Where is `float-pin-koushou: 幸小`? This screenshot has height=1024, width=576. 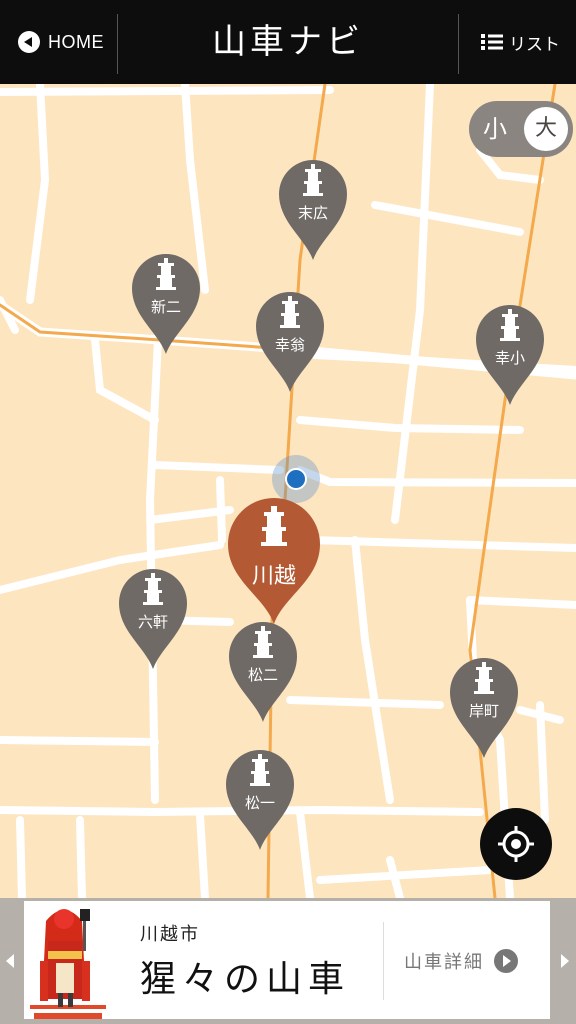 float-pin-koushou: 幸小 is located at coordinates (510, 355).